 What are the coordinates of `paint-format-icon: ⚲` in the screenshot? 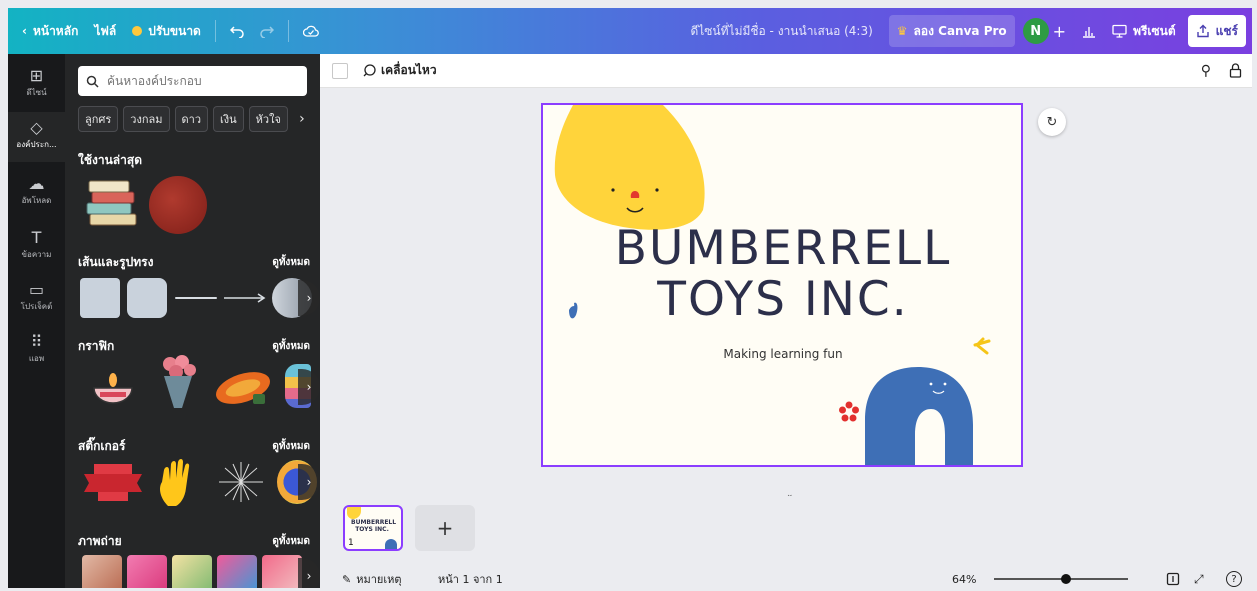 It's located at (1206, 71).